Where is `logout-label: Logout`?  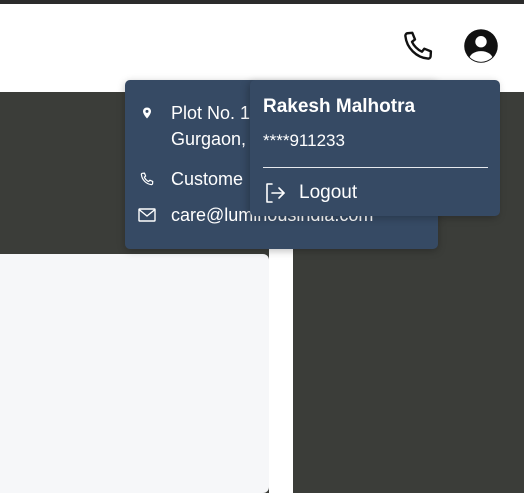
logout-label: Logout is located at coordinates (328, 192).